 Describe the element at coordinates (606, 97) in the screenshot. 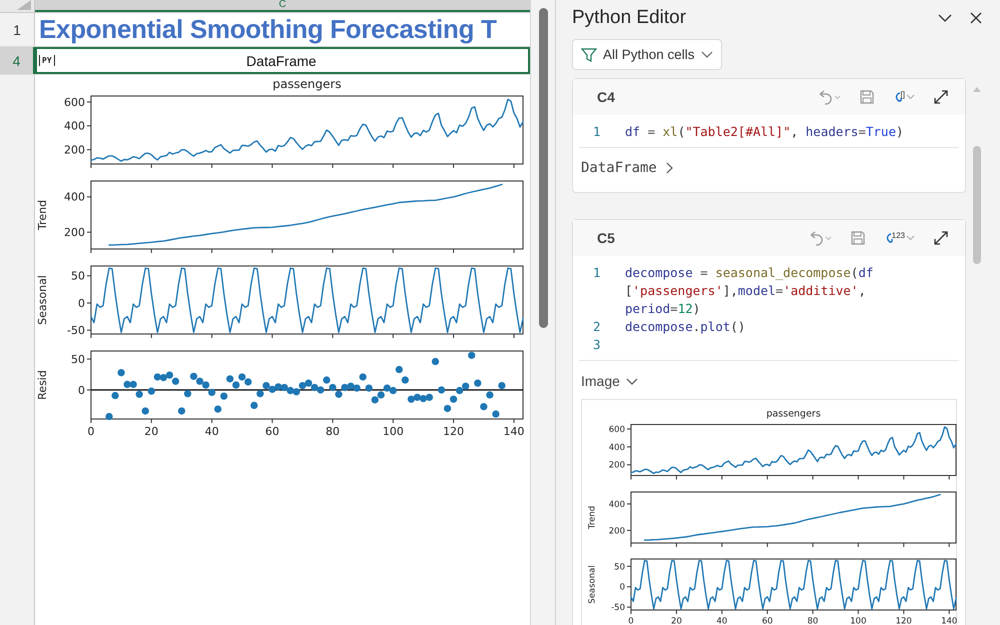

I see `cell-reference: C4` at that location.